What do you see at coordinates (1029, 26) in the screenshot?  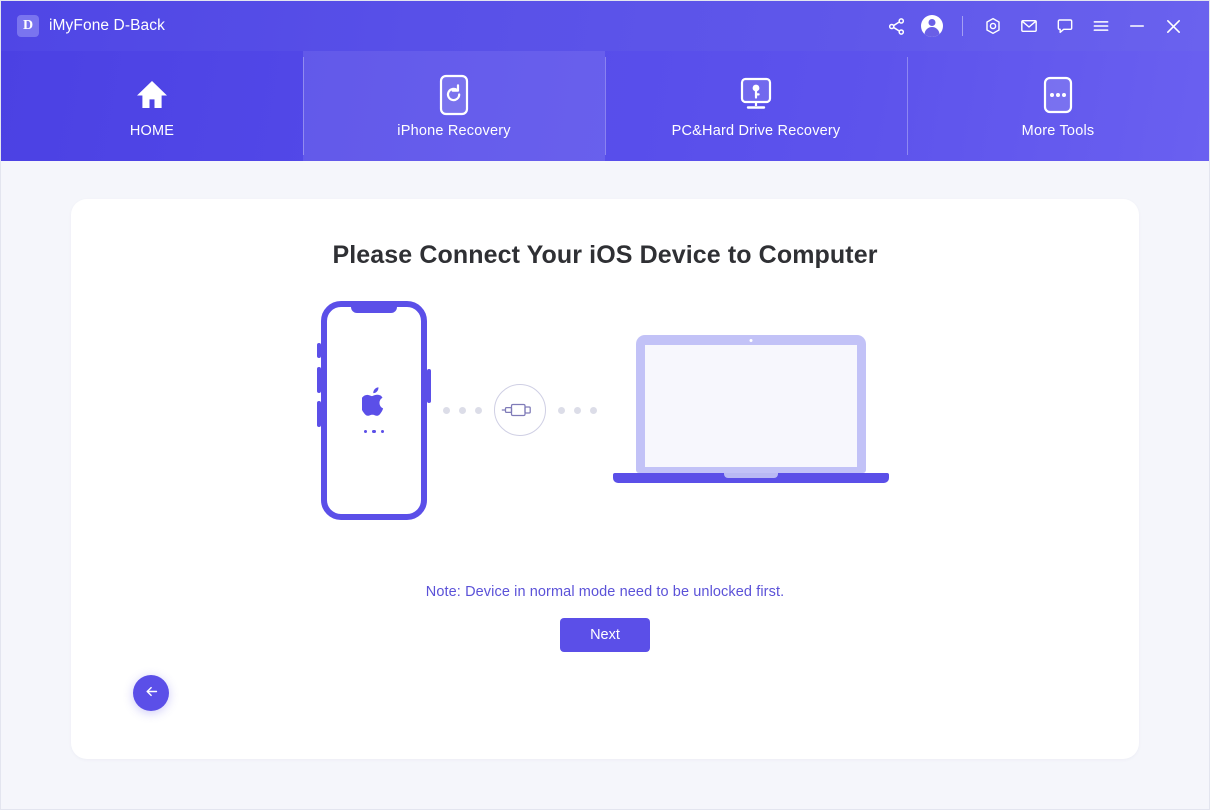 I see `mail-icon` at bounding box center [1029, 26].